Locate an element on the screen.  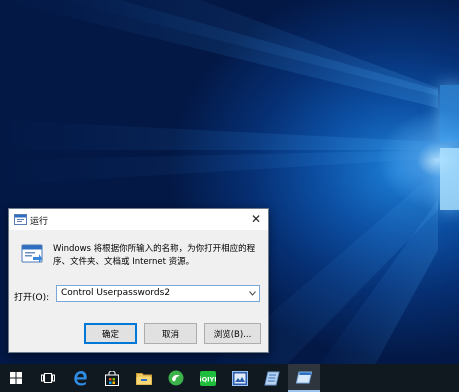
notes-app-icon is located at coordinates (272, 378).